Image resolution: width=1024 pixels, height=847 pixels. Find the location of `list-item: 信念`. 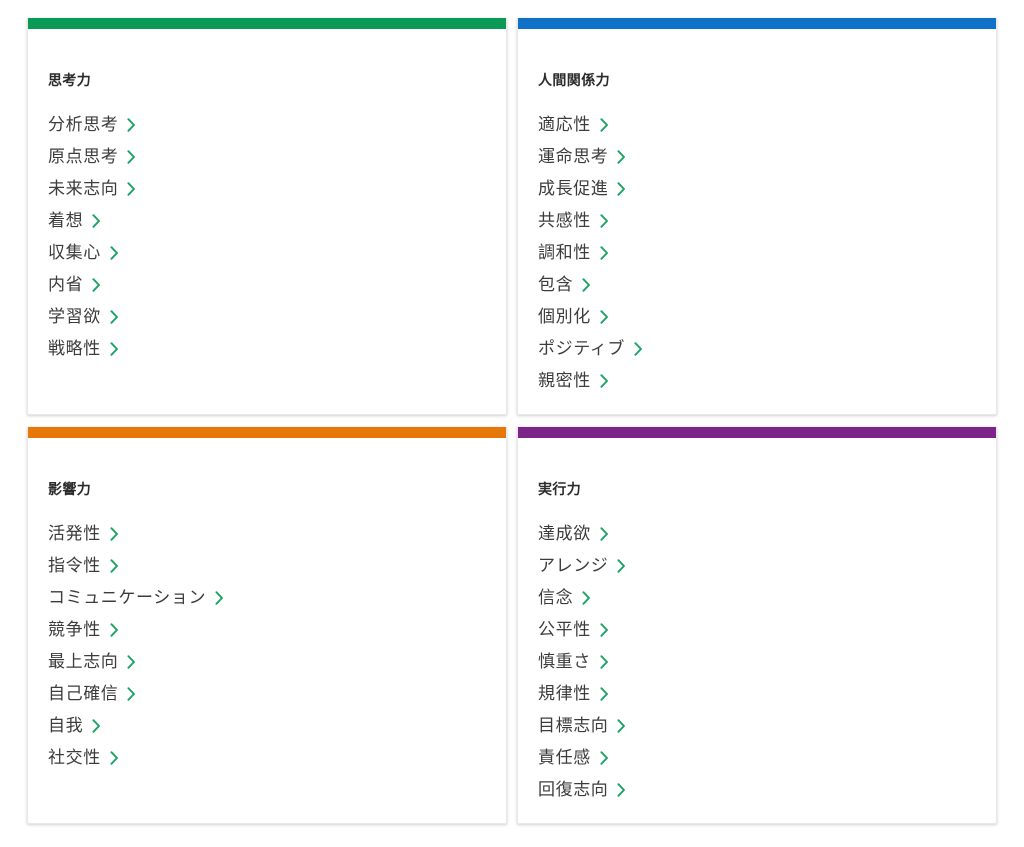

list-item: 信念 is located at coordinates (757, 598).